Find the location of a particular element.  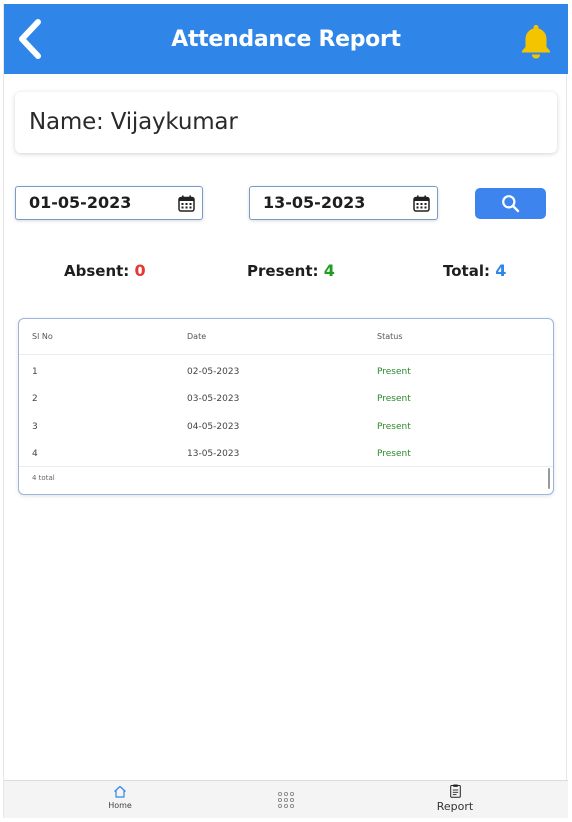

employee-name: Name: Vijaykumar is located at coordinates (133, 122).